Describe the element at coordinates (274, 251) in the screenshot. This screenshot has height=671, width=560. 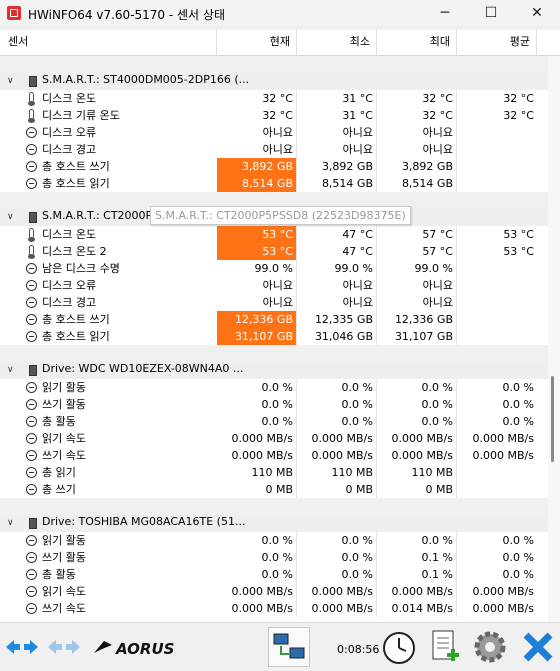
I see `sensor-row: 디스크 온도 2 53 °C 47 °C 57 °C 53 °C` at that location.